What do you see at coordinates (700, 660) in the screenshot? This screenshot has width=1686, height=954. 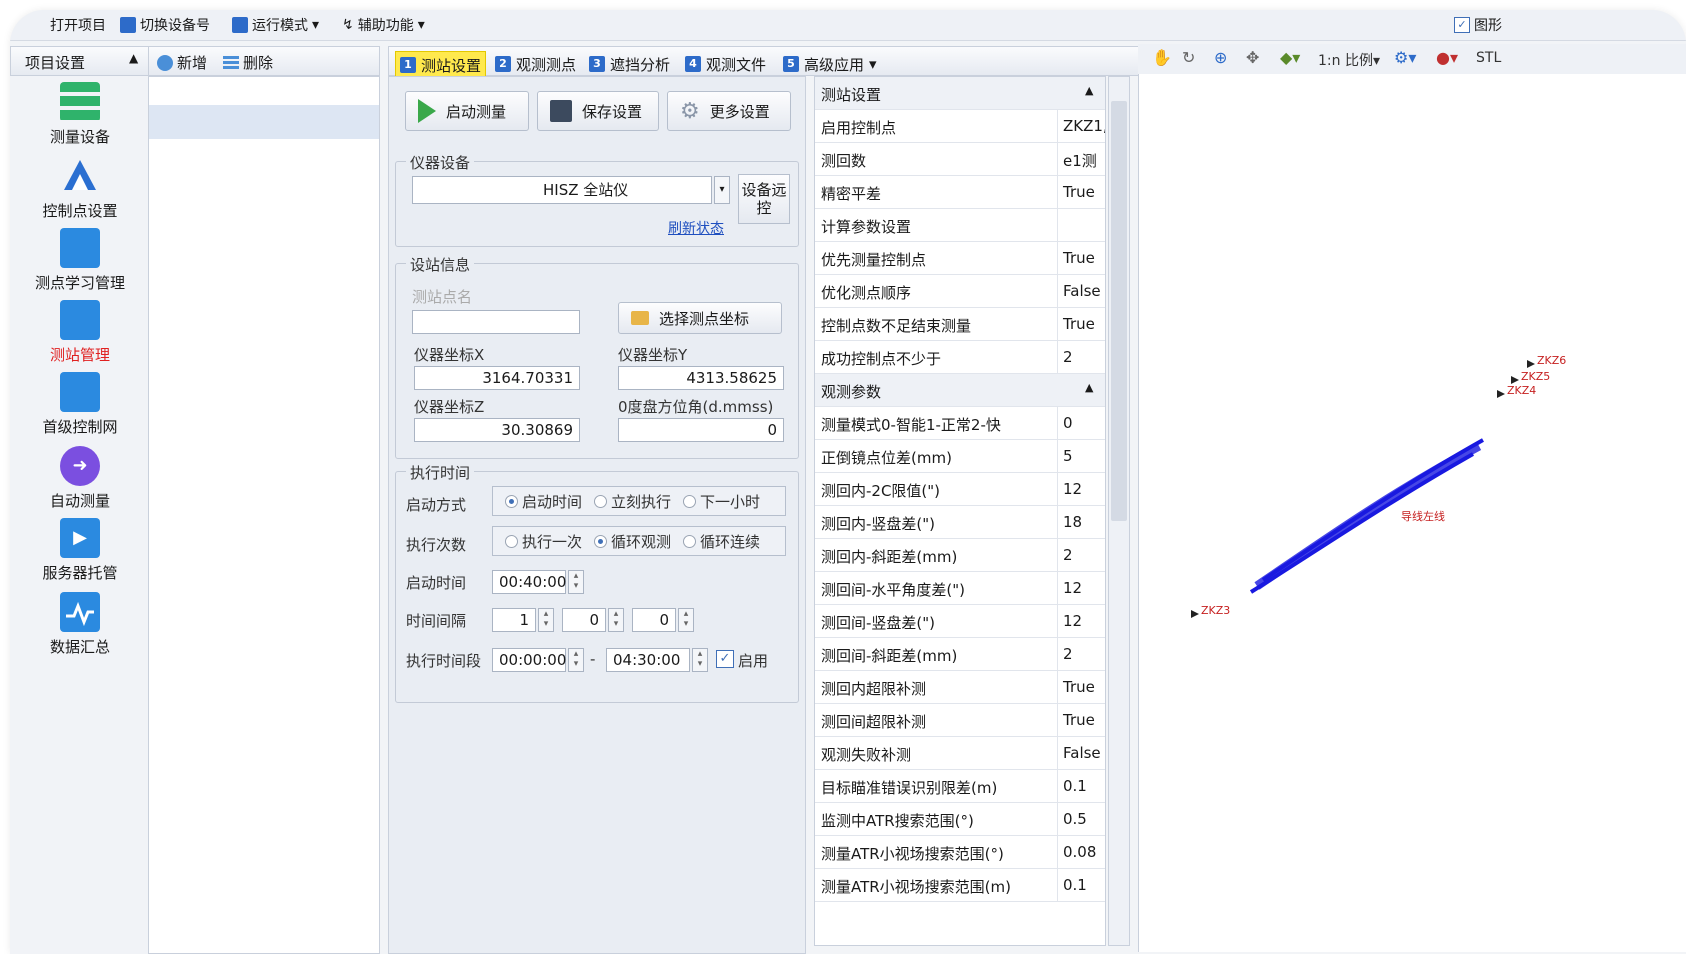 I see `range-to-spinner: ▴ ▾` at bounding box center [700, 660].